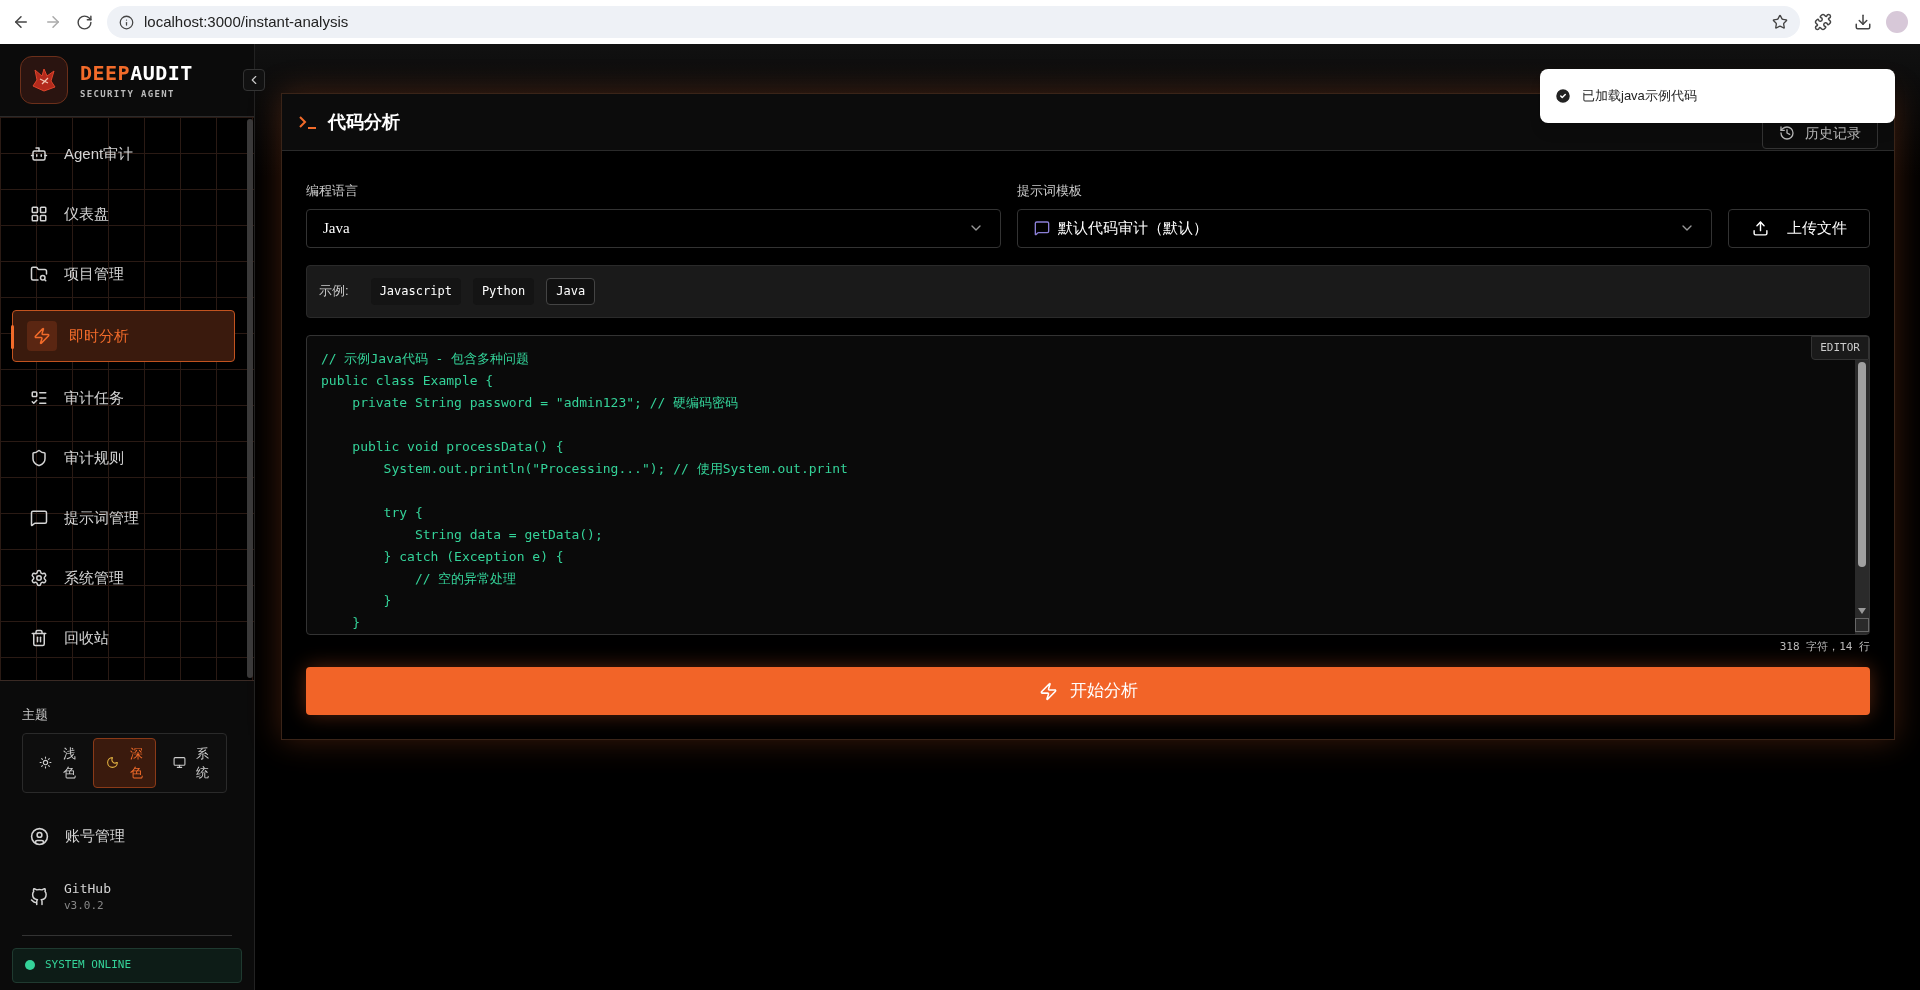 This screenshot has width=1920, height=990. Describe the element at coordinates (39, 638) in the screenshot. I see `trash-icon` at that location.